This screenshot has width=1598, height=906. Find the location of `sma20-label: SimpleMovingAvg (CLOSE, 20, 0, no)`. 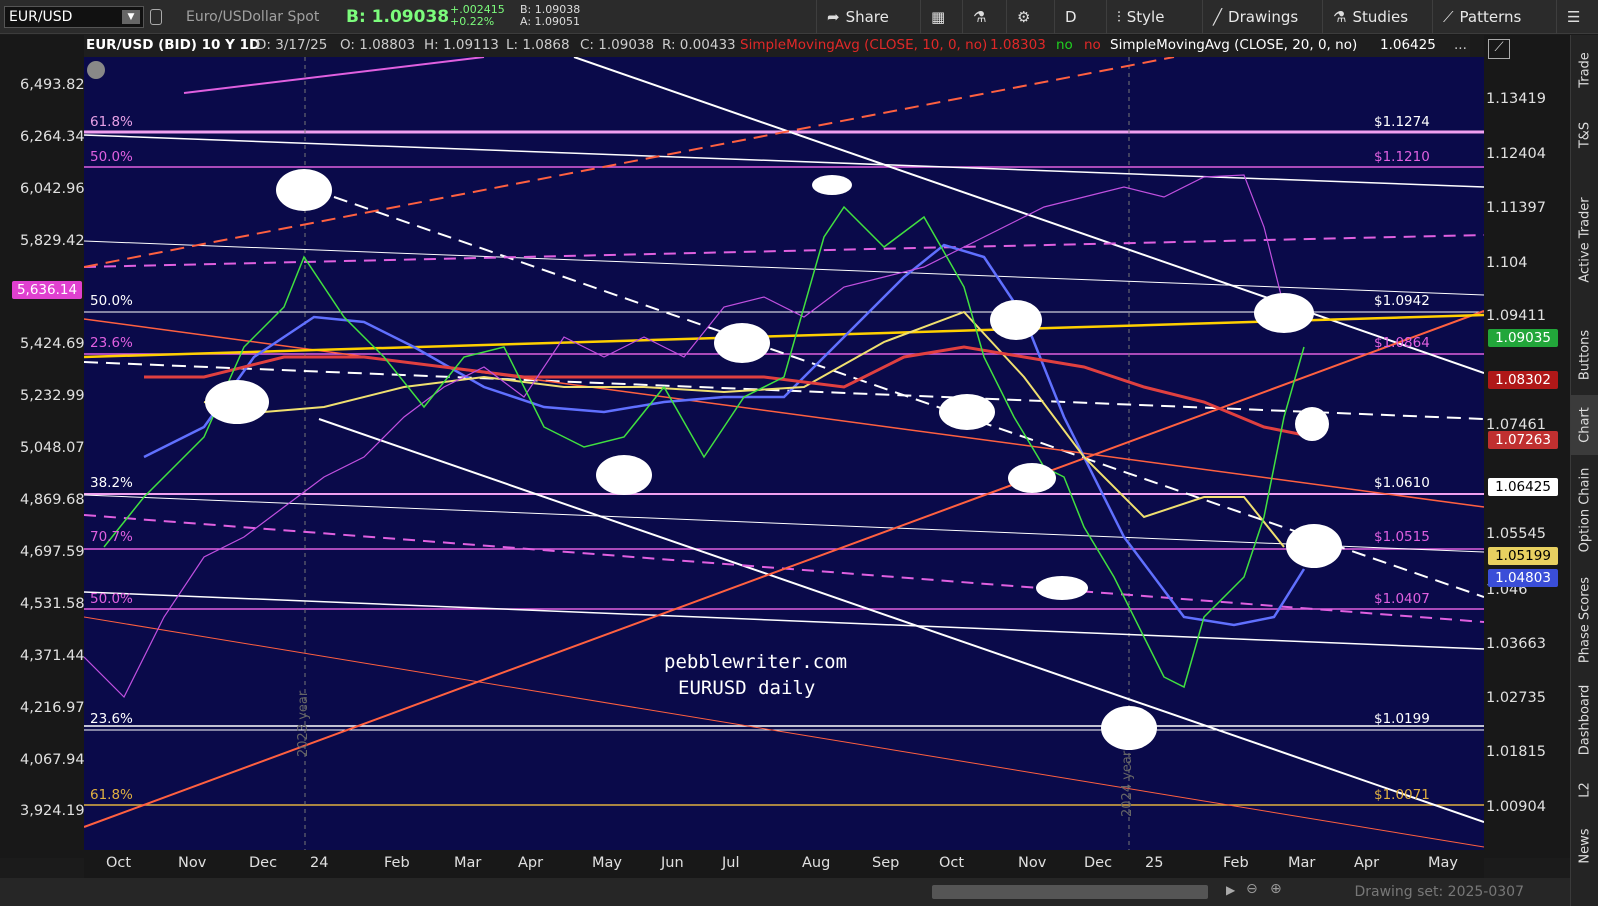

sma20-label: SimpleMovingAvg (CLOSE, 20, 0, no) is located at coordinates (1233, 45).